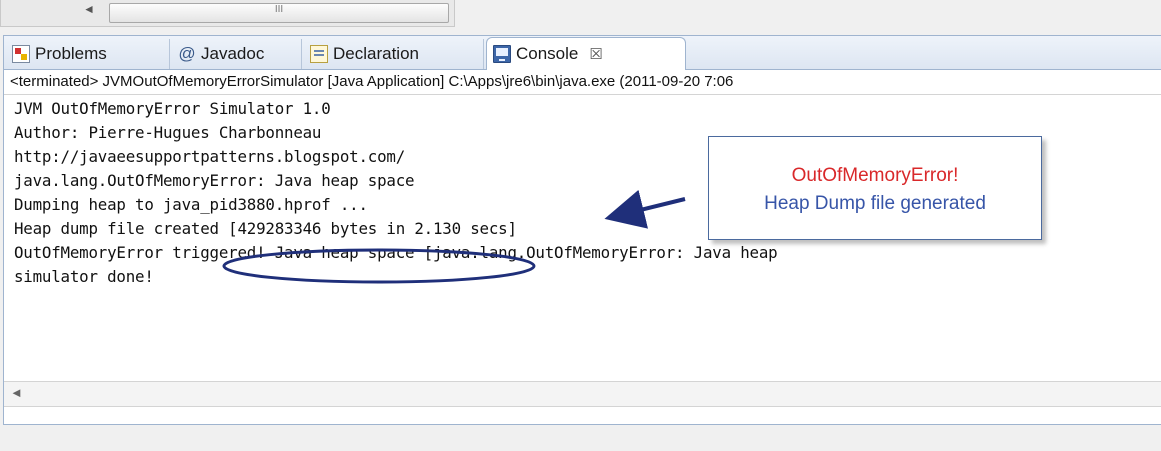  What do you see at coordinates (502, 54) in the screenshot?
I see `console-icon` at bounding box center [502, 54].